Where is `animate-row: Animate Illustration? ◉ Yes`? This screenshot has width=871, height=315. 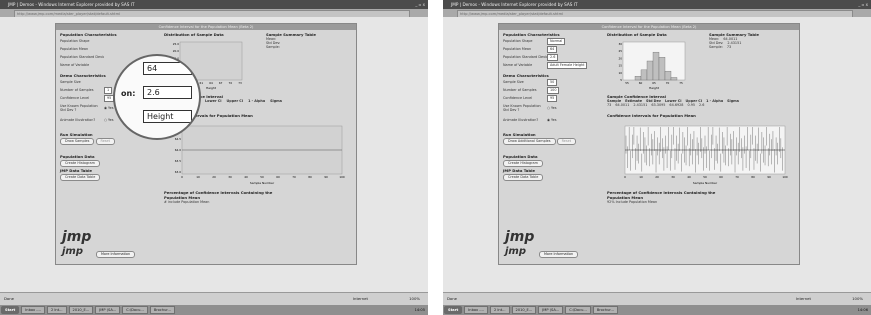
animate-row: Animate Illustration? ◉ Yes is located at coordinates (553, 120).